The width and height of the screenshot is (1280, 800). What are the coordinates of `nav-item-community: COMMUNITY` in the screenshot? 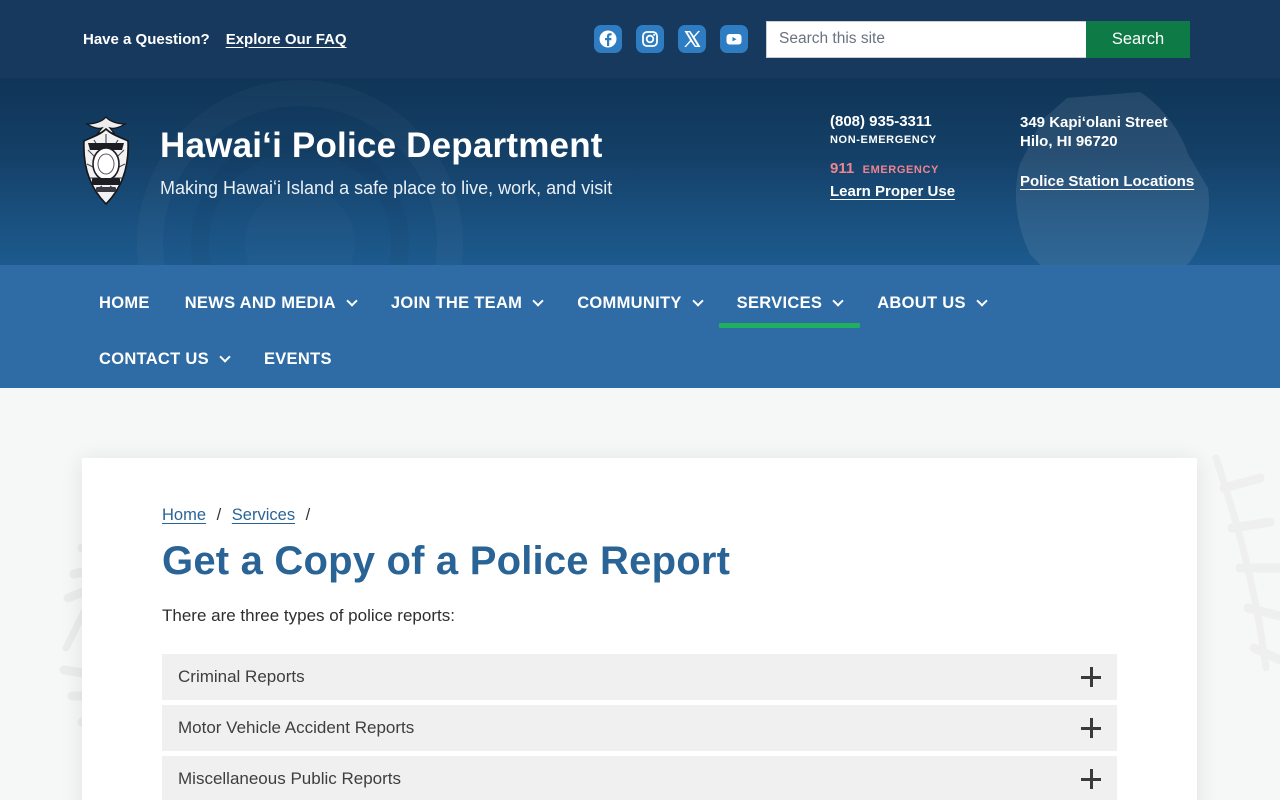 It's located at (640, 303).